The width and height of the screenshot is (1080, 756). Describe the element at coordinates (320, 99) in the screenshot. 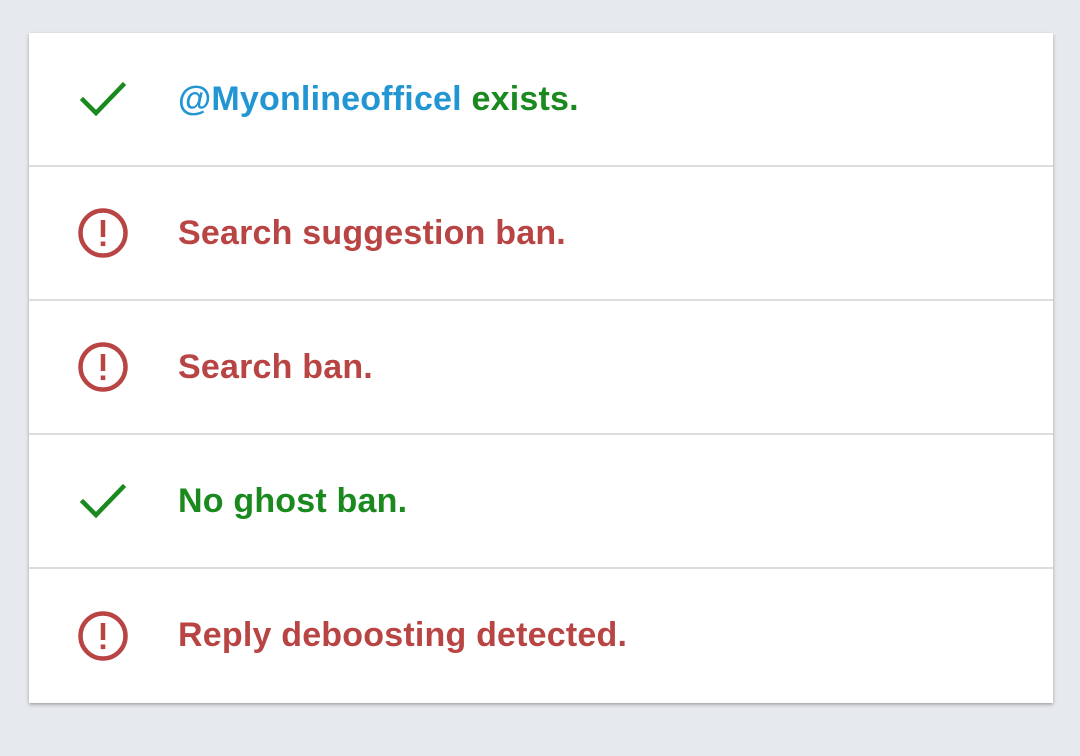

I see `username-link: @Myonlineofficel` at that location.